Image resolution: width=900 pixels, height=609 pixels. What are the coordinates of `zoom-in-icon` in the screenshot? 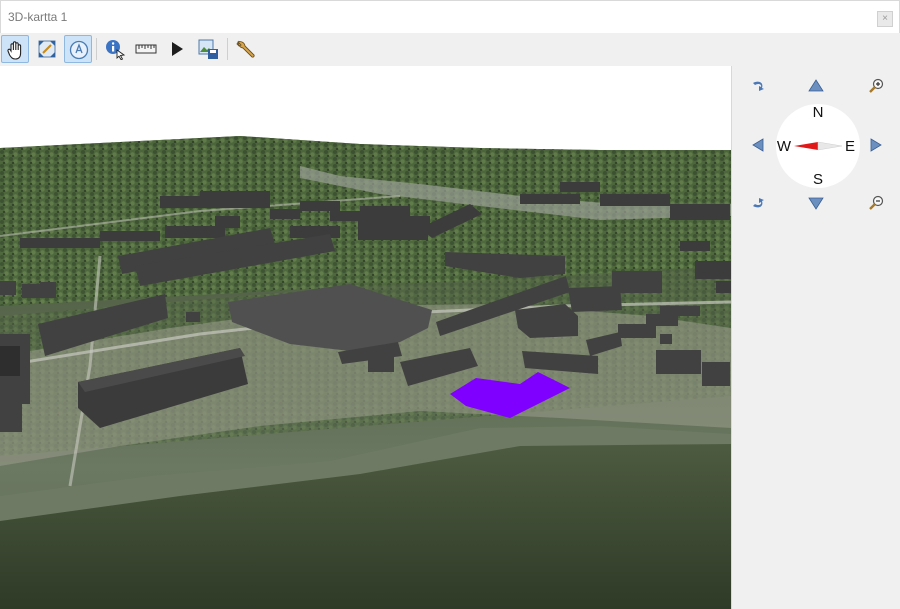 It's located at (876, 85).